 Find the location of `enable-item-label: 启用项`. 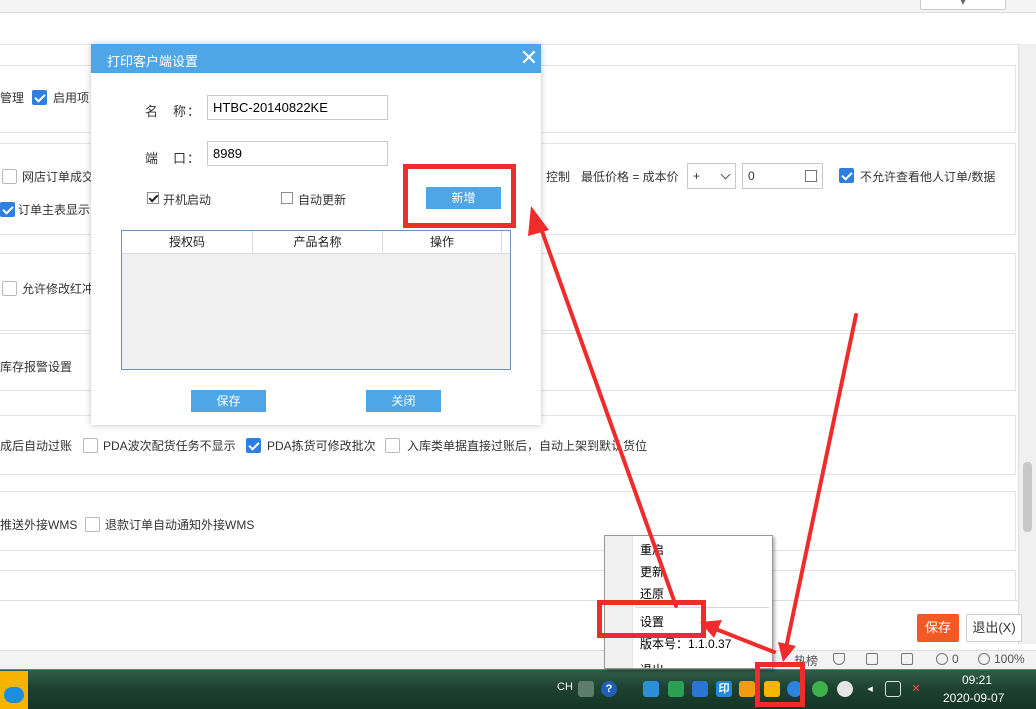

enable-item-label: 启用项 is located at coordinates (71, 98).